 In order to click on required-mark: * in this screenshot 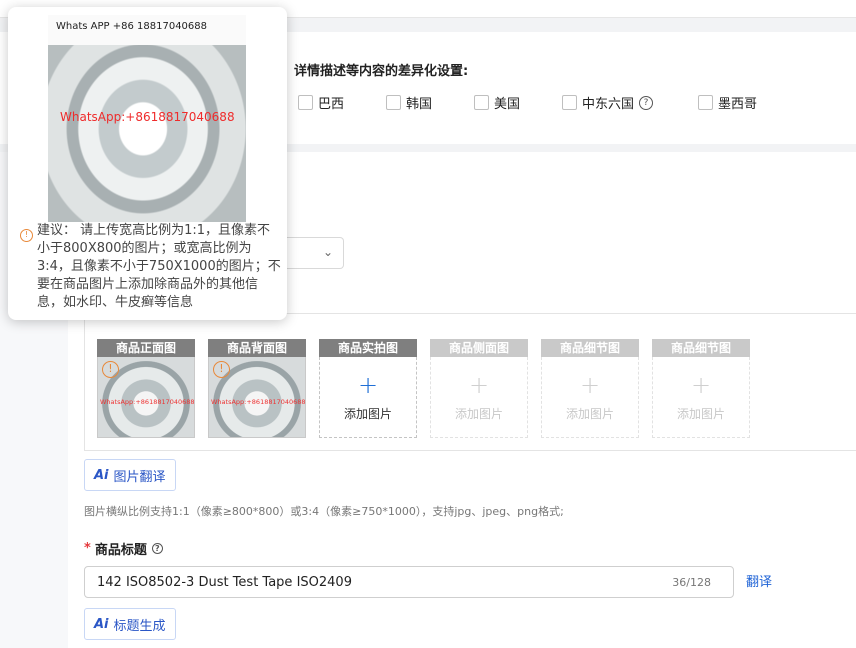, I will do `click(87, 548)`.